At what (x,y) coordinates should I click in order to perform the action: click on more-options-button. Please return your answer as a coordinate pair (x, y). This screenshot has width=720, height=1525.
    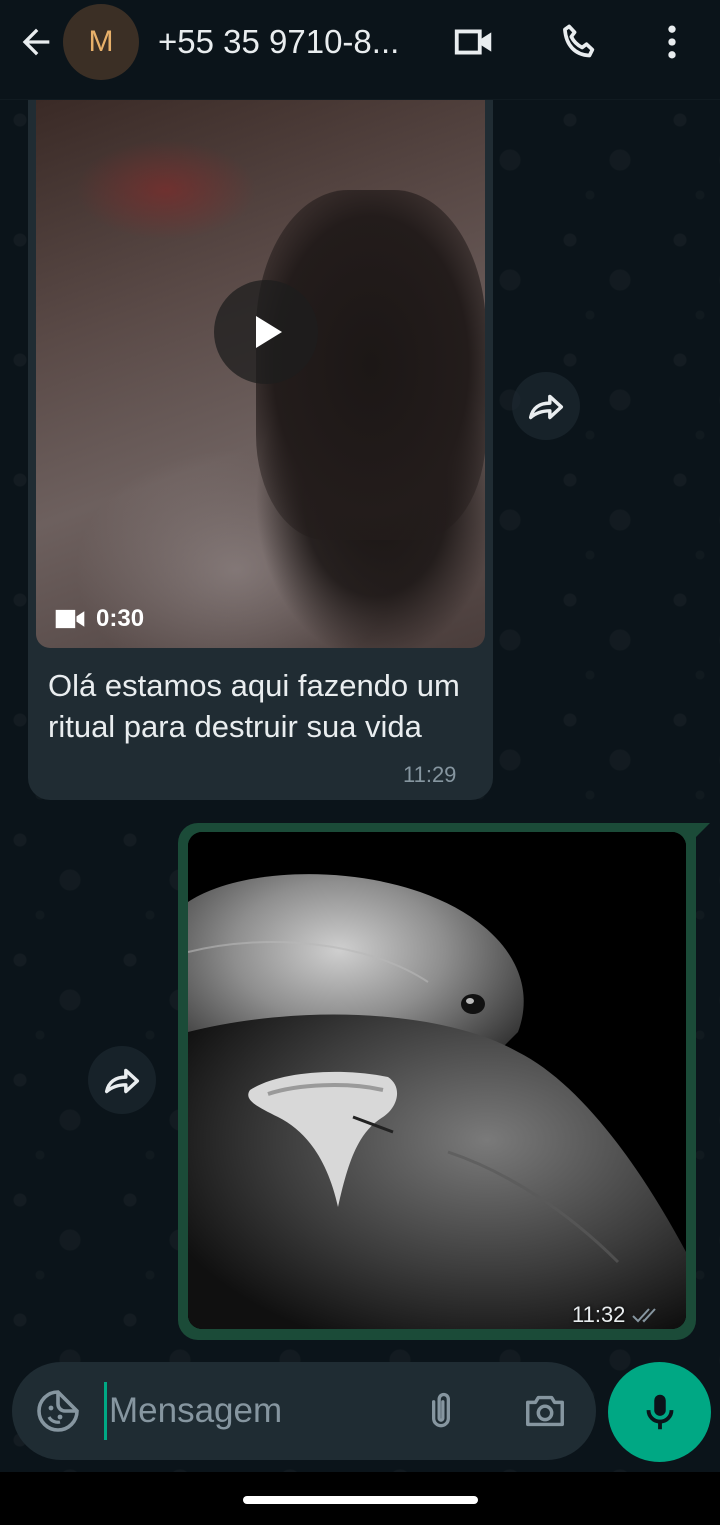
    Looking at the image, I should click on (672, 42).